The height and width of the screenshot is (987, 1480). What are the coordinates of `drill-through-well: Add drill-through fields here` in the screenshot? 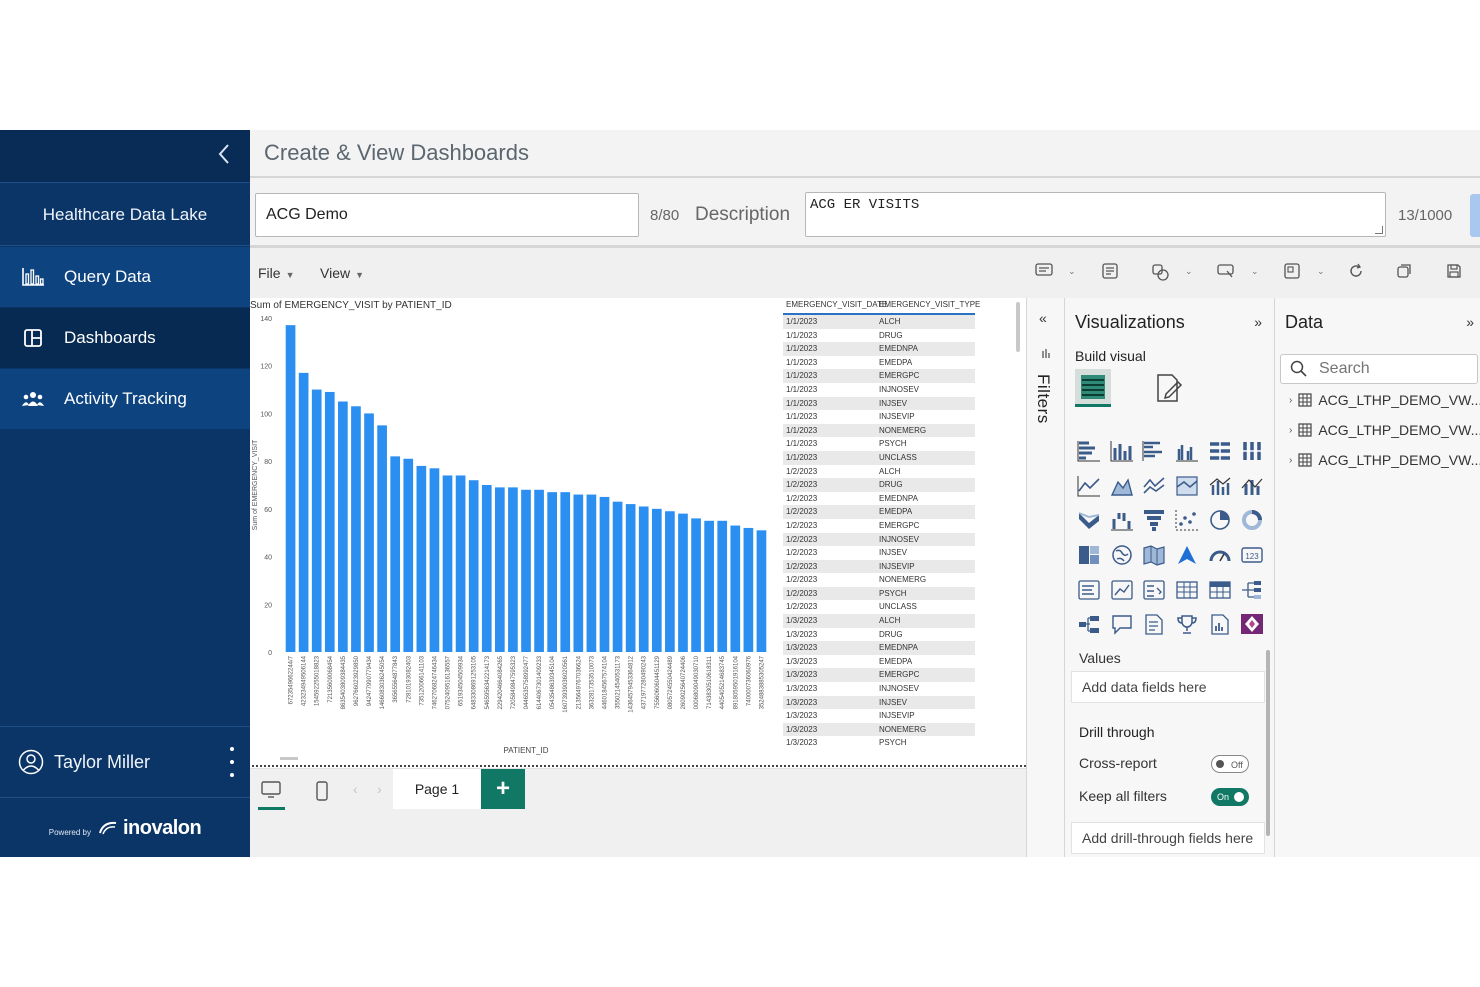 It's located at (1168, 838).